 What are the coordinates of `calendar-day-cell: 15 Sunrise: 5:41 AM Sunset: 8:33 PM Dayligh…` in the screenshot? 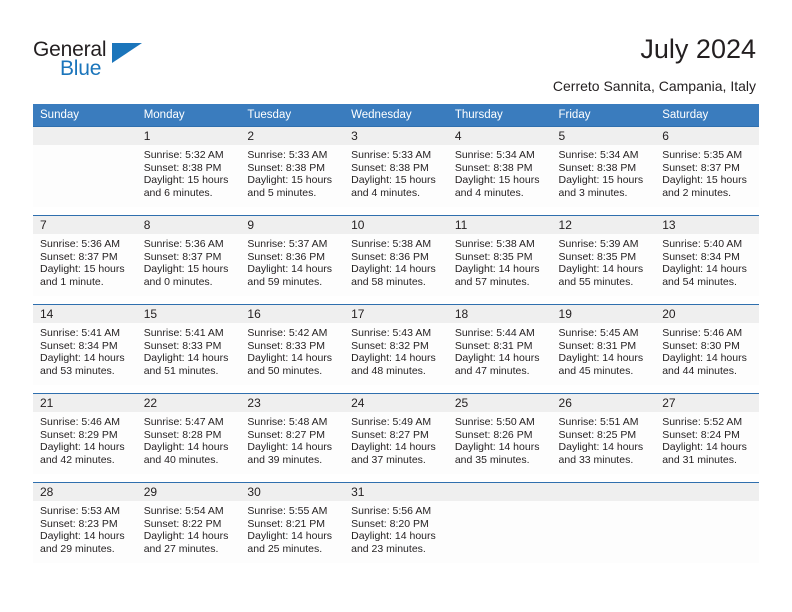 It's located at (188, 344).